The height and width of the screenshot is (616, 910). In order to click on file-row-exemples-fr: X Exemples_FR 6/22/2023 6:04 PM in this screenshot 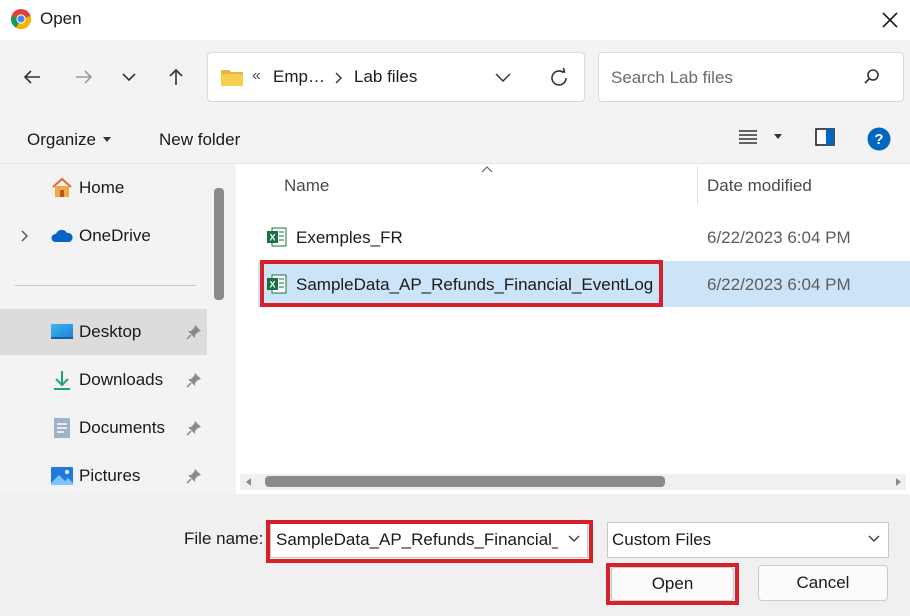, I will do `click(584, 237)`.